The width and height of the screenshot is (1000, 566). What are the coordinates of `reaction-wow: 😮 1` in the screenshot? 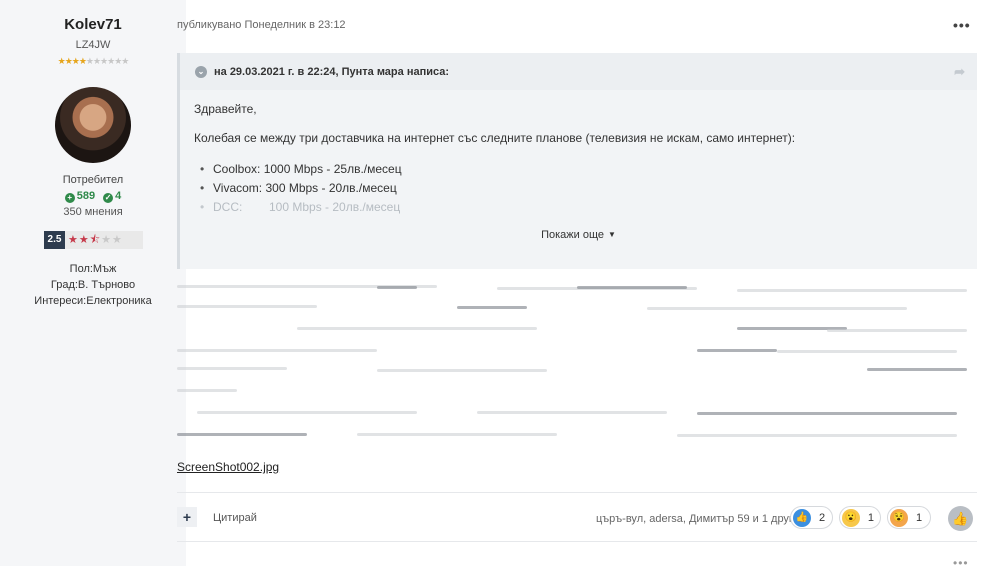 It's located at (860, 517).